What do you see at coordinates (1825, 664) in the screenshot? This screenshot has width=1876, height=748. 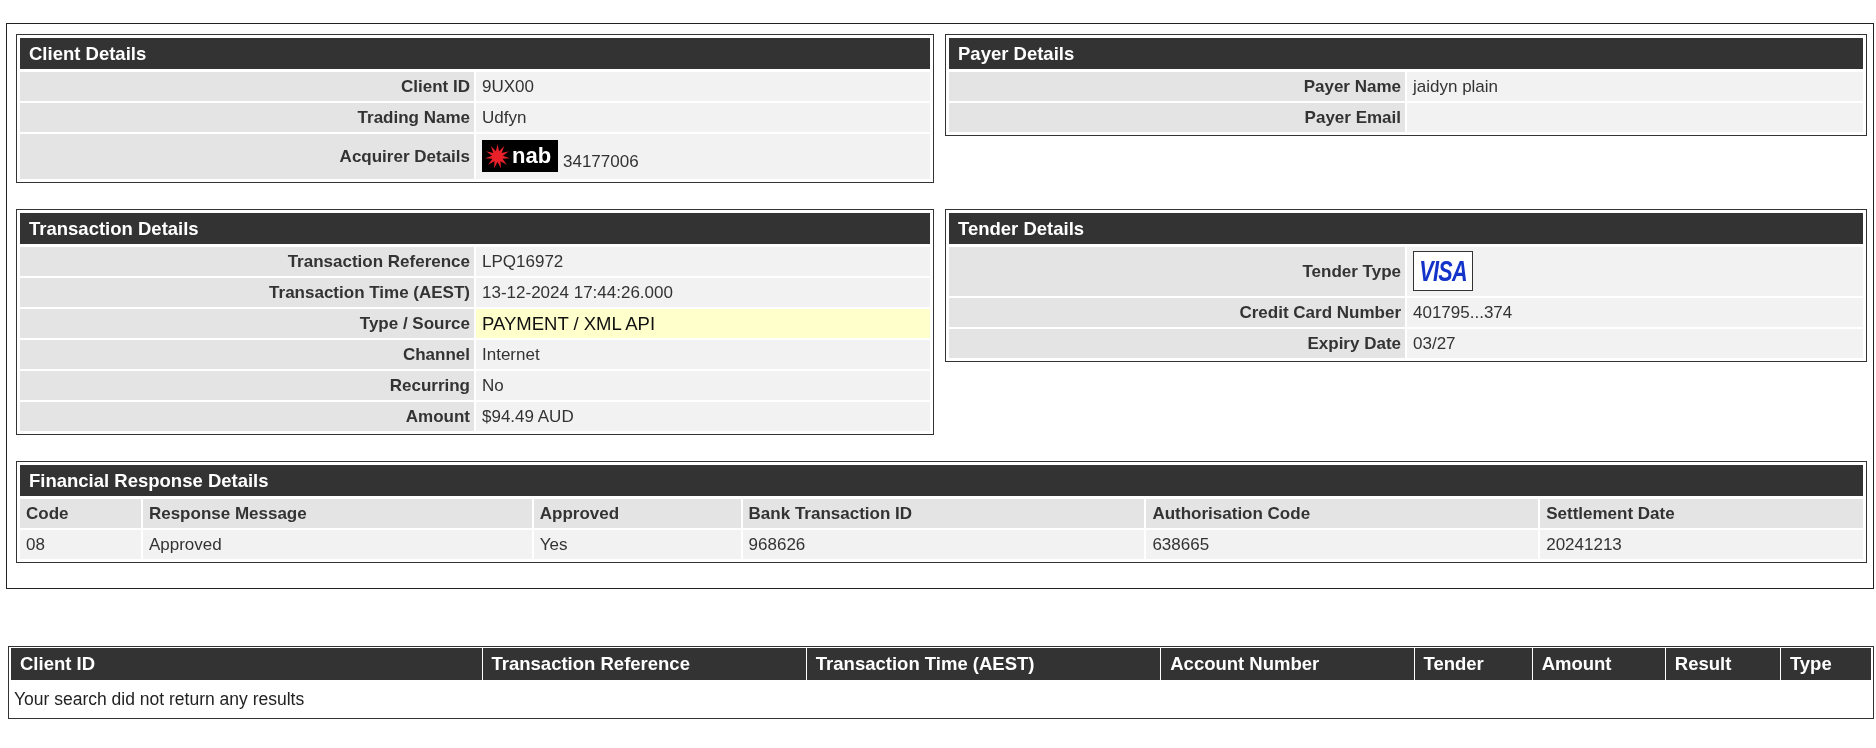 I see `column-header: Type` at bounding box center [1825, 664].